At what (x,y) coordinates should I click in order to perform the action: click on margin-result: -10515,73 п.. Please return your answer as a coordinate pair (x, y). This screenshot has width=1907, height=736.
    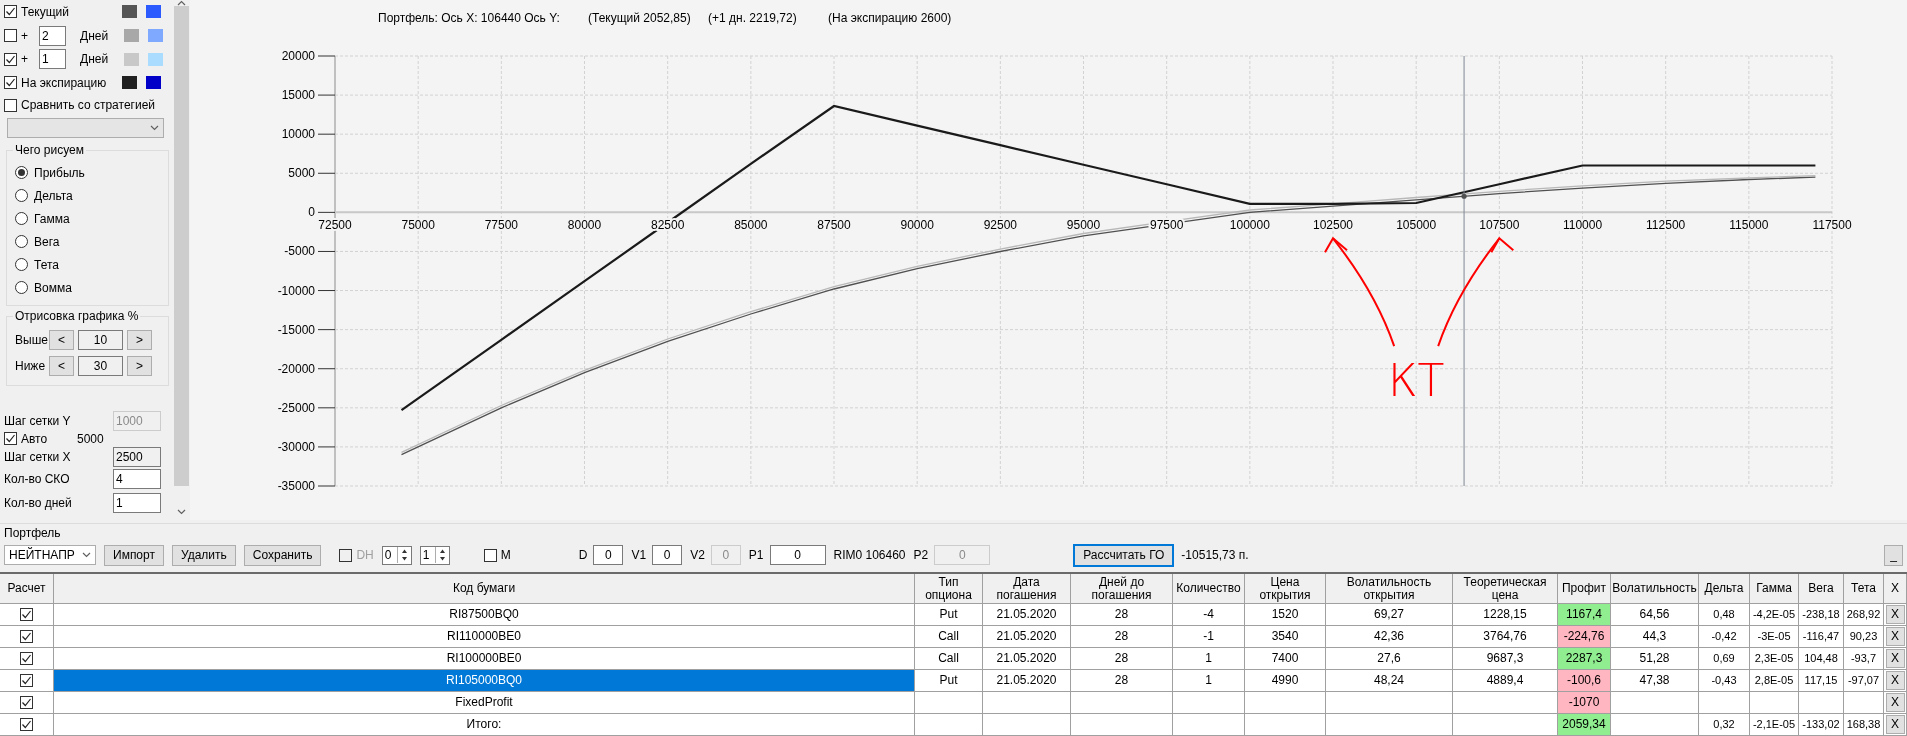
    Looking at the image, I should click on (1215, 555).